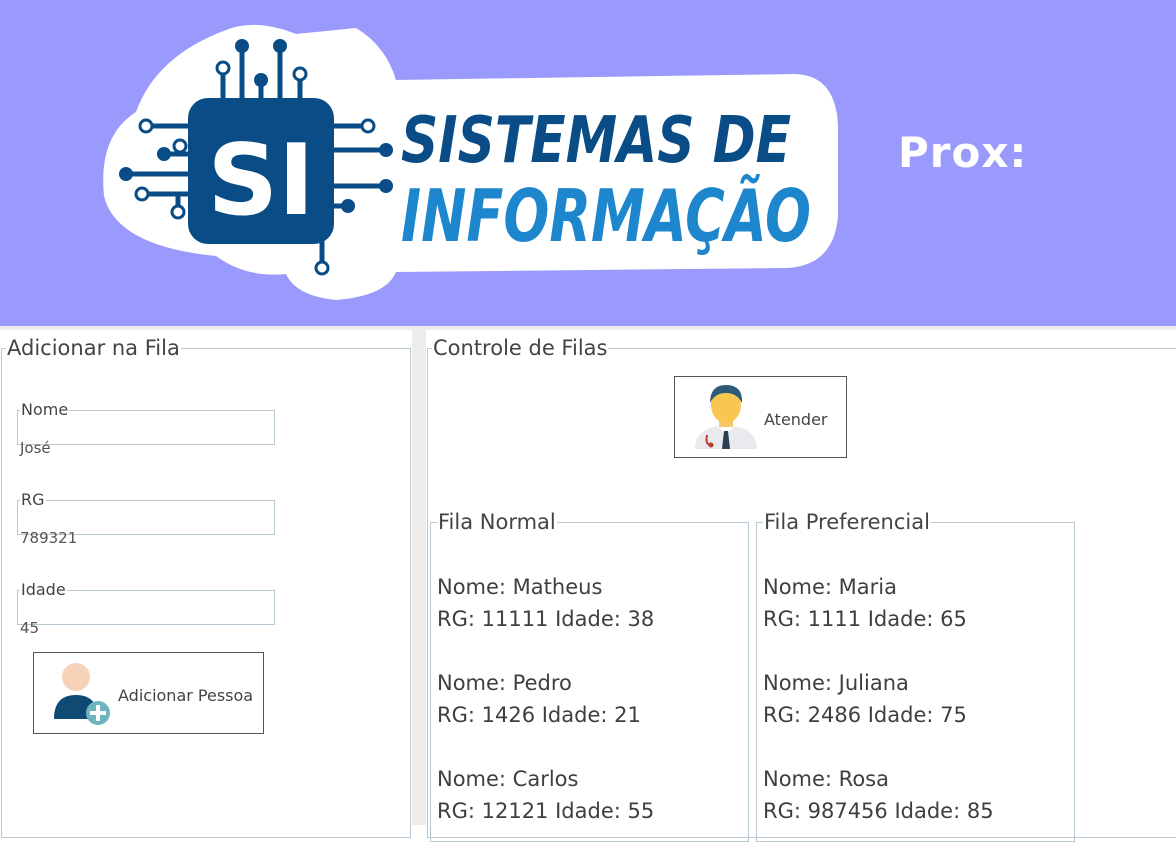  What do you see at coordinates (146, 428) in the screenshot?
I see `nome-field: Nome José` at bounding box center [146, 428].